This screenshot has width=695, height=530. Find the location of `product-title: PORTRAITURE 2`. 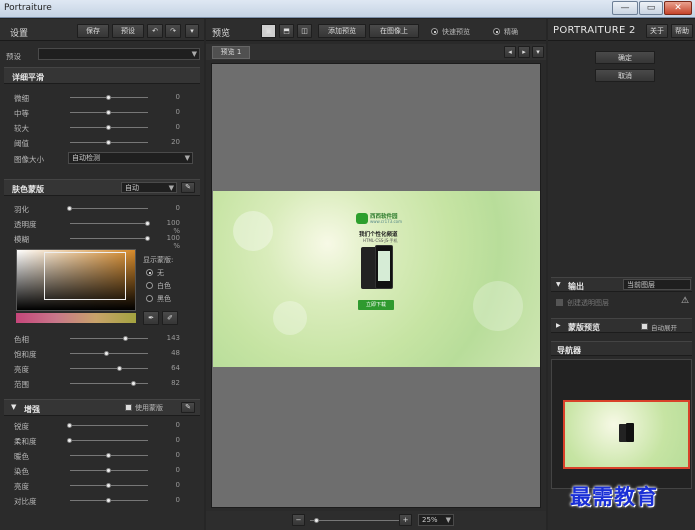

product-title: PORTRAITURE 2 is located at coordinates (594, 30).